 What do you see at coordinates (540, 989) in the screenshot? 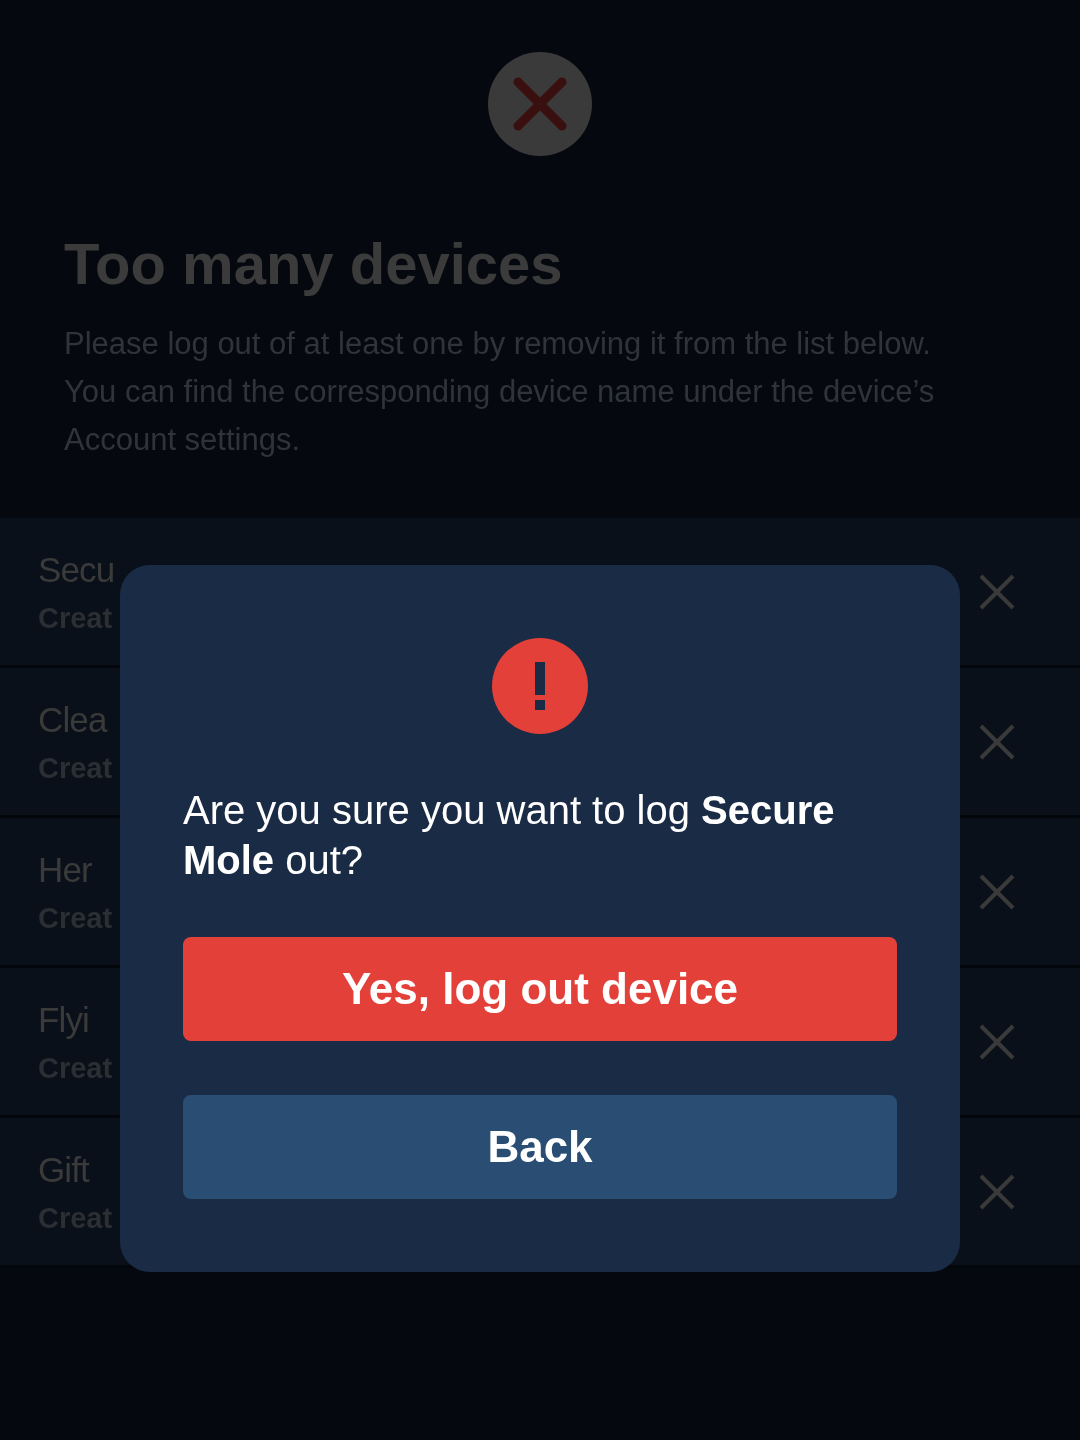
I see `logout-button: Yes, log out device` at bounding box center [540, 989].